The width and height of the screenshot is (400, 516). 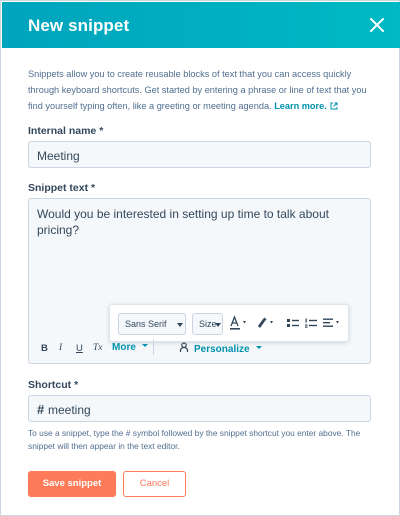 What do you see at coordinates (153, 347) in the screenshot?
I see `toolbar-divider` at bounding box center [153, 347].